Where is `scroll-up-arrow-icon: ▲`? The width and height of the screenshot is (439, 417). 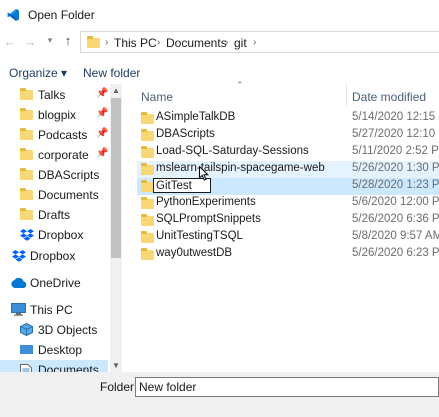
scroll-up-arrow-icon: ▲ is located at coordinates (116, 90).